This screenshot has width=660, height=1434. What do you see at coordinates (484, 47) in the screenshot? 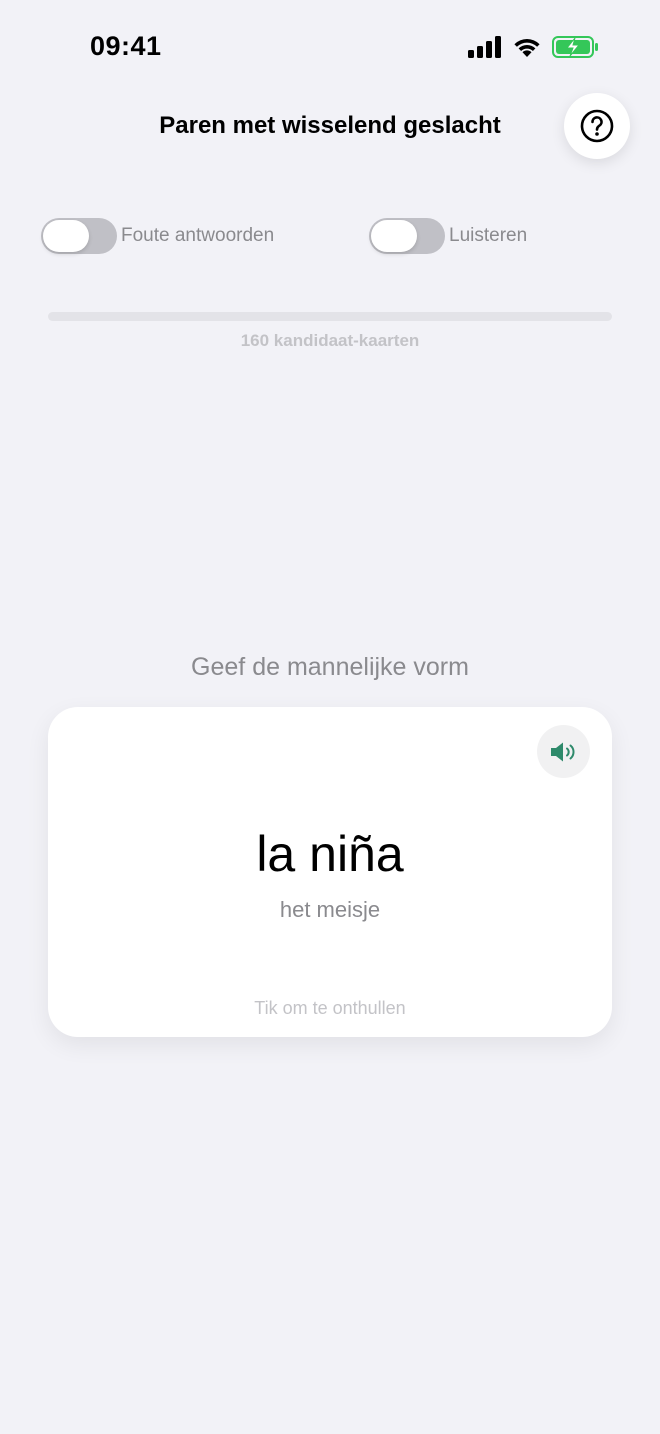
I see `signal-icon` at bounding box center [484, 47].